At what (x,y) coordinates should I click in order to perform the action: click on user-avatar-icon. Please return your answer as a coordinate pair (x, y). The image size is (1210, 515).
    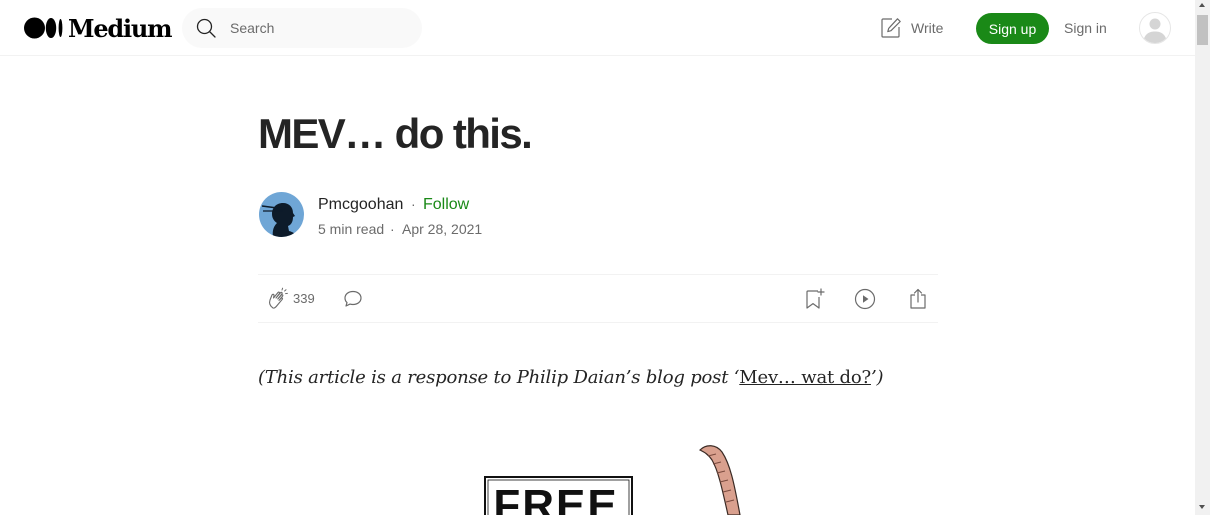
    Looking at the image, I should click on (1155, 28).